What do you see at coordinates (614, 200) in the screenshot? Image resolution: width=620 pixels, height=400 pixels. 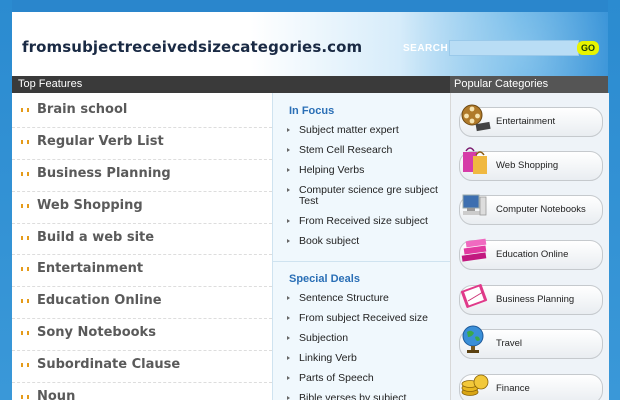 I see `background-right` at bounding box center [614, 200].